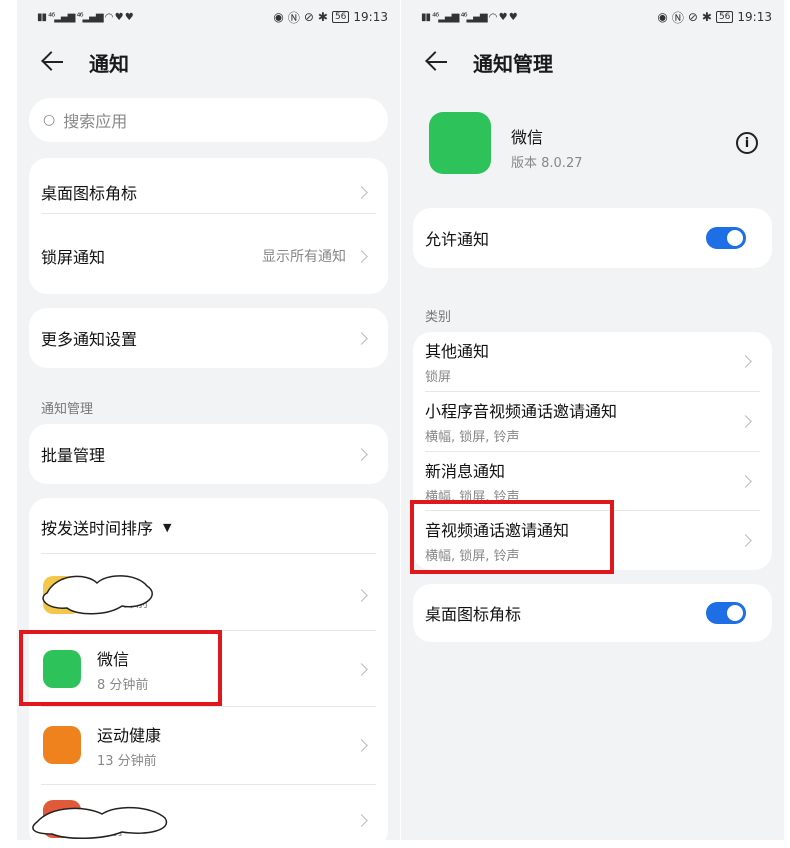  What do you see at coordinates (457, 239) in the screenshot?
I see `allow-notifications-label: 允许通知` at bounding box center [457, 239].